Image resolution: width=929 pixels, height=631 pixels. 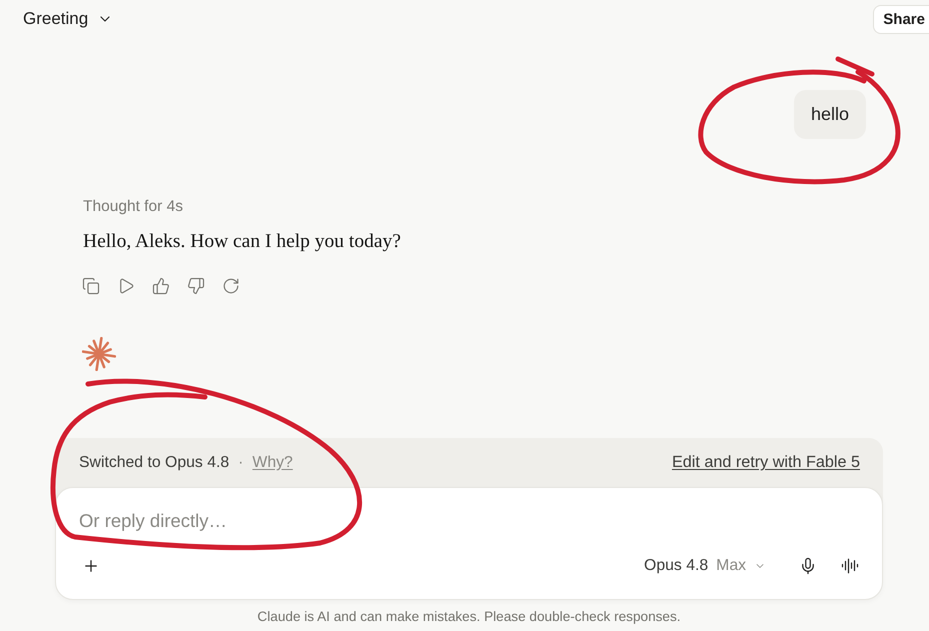 I want to click on chat-title-button: Greeting, so click(x=68, y=19).